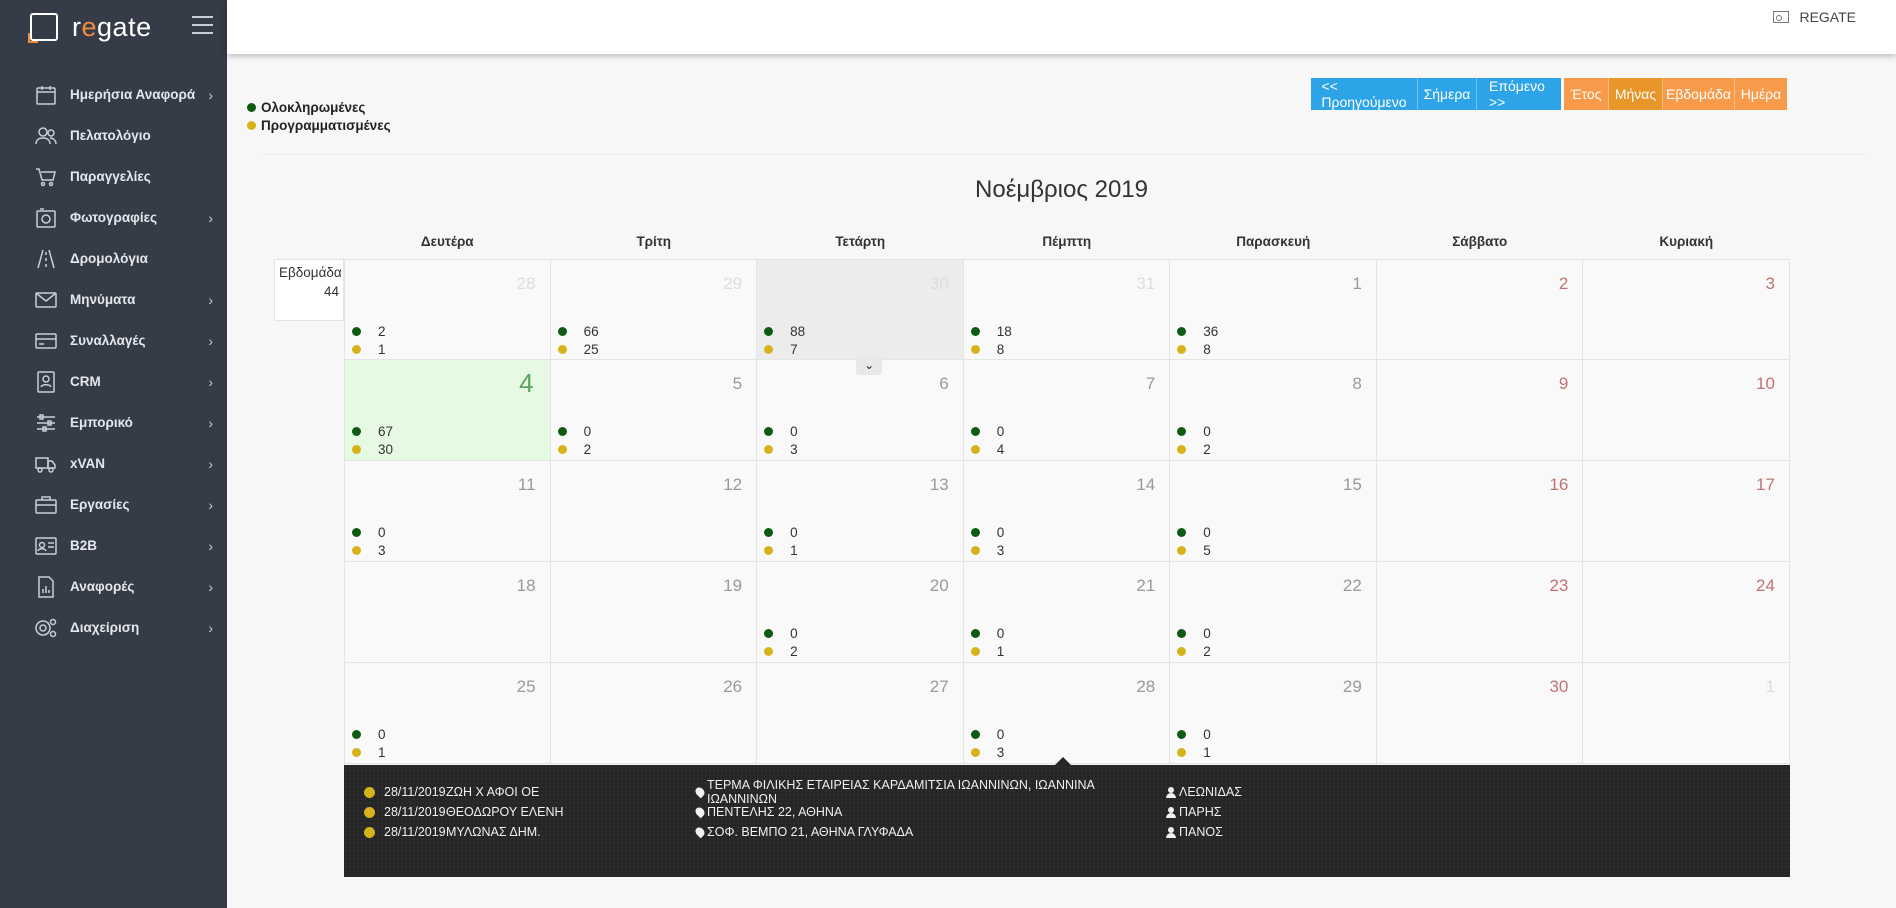 This screenshot has width=1896, height=908. Describe the element at coordinates (113, 299) in the screenshot. I see `sidebar-item-6: Μηνύματα ›` at that location.